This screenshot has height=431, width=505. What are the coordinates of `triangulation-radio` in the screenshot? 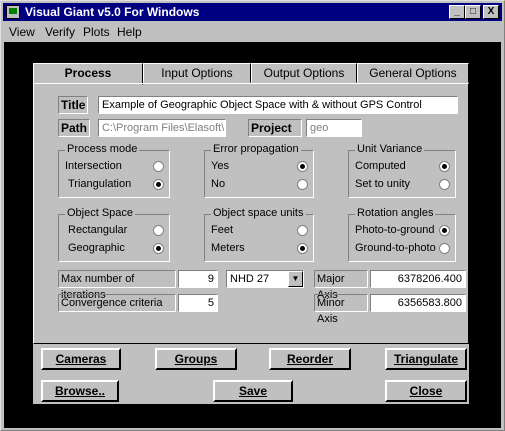 It's located at (158, 184).